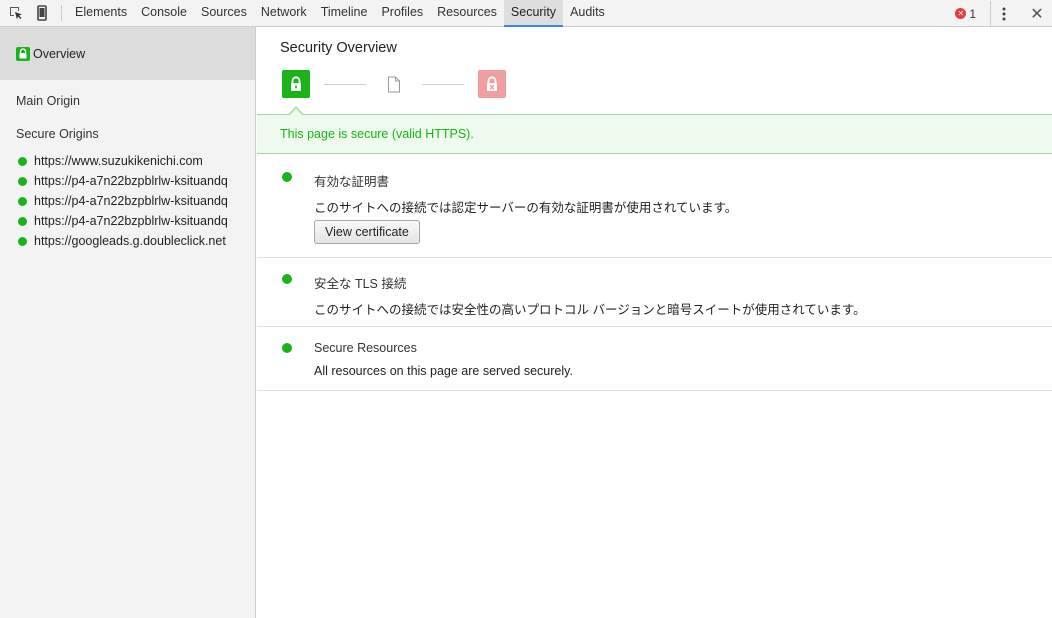 This screenshot has height=618, width=1052. What do you see at coordinates (23, 53) in the screenshot?
I see `lock-icon` at bounding box center [23, 53].